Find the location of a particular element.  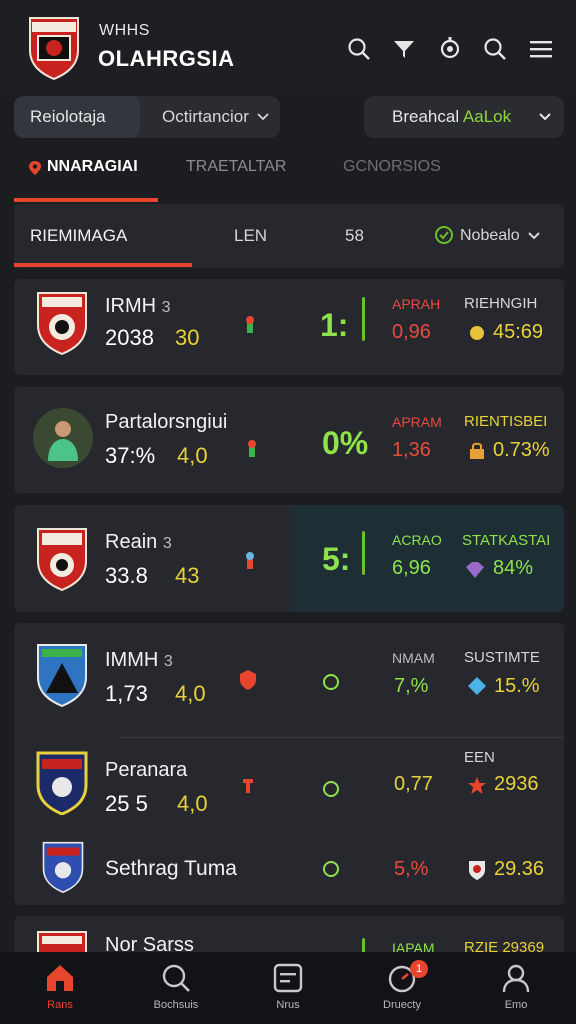

club-crest-logo is located at coordinates (54, 48).